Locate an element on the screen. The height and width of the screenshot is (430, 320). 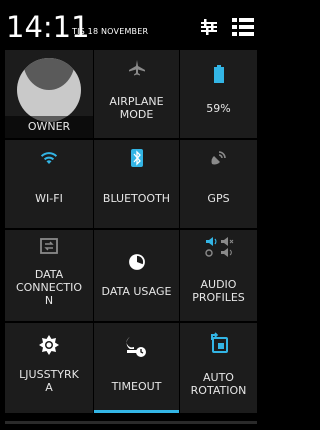
list-menu-icon is located at coordinates (243, 27).